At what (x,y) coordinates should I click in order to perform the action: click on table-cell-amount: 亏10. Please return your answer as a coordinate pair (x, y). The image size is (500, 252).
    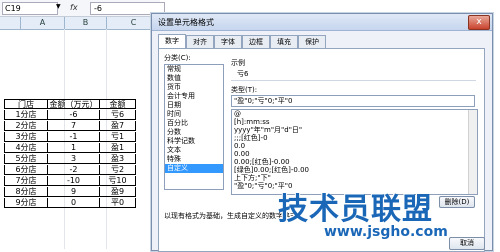
    Looking at the image, I should click on (118, 181).